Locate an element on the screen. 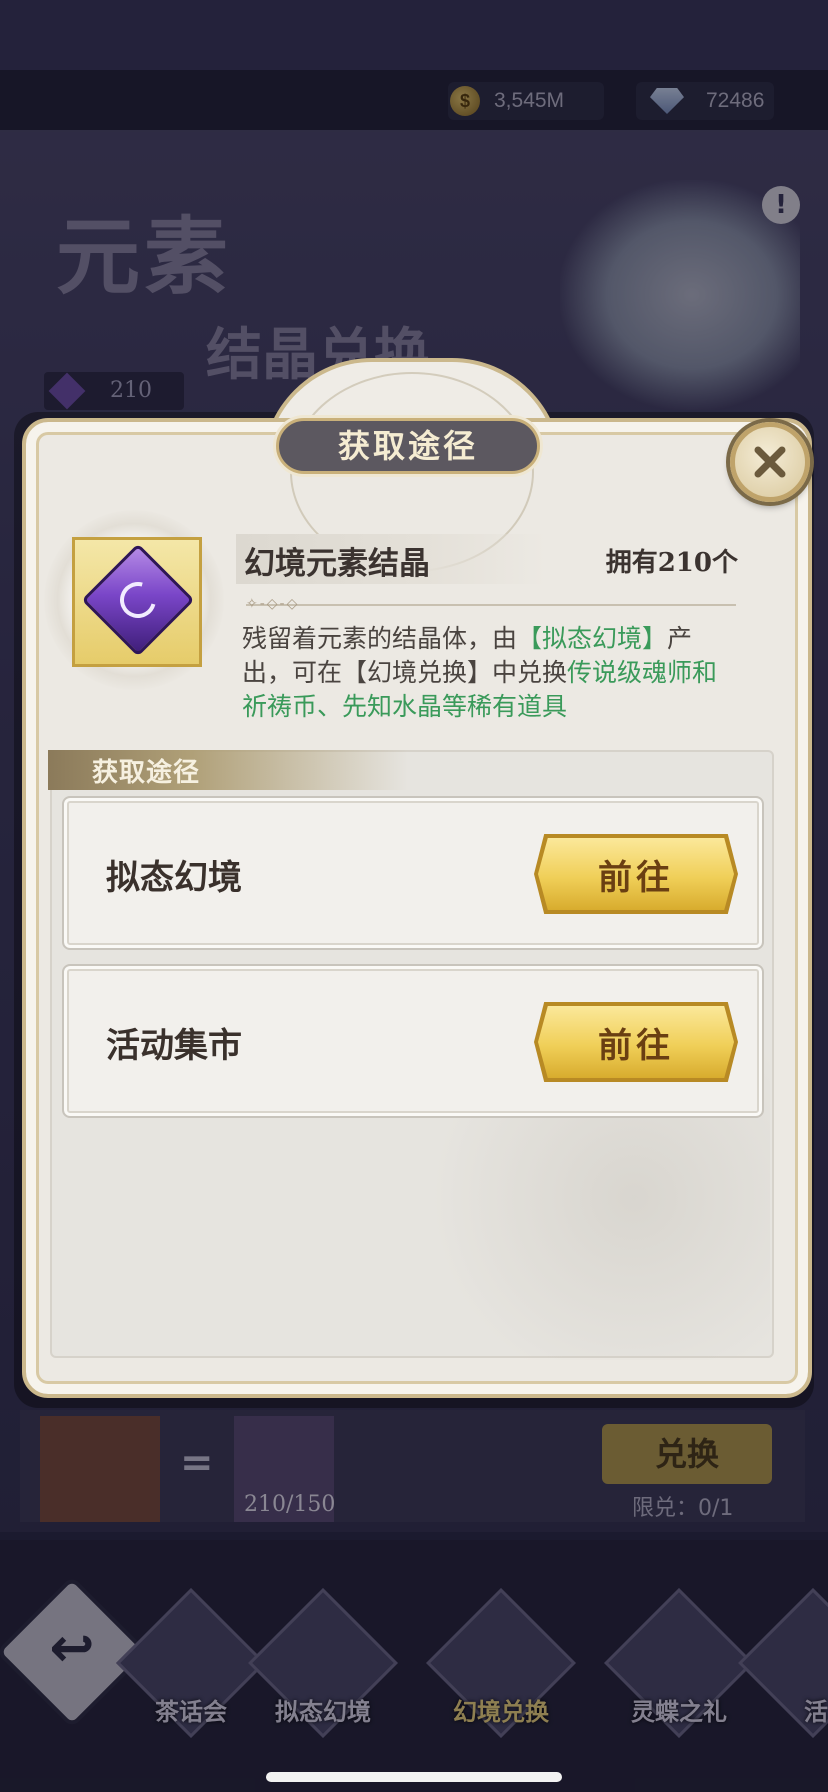 Image resolution: width=828 pixels, height=1792 pixels. desc-highlight-source: 【拟态幻境】 is located at coordinates (592, 638).